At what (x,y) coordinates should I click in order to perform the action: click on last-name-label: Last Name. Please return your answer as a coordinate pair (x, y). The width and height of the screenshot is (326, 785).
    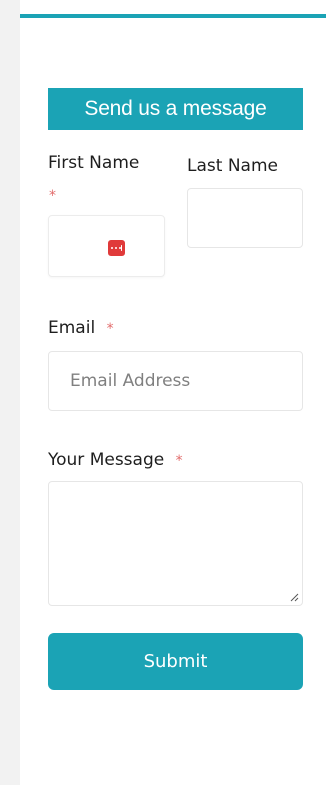
    Looking at the image, I should click on (232, 166).